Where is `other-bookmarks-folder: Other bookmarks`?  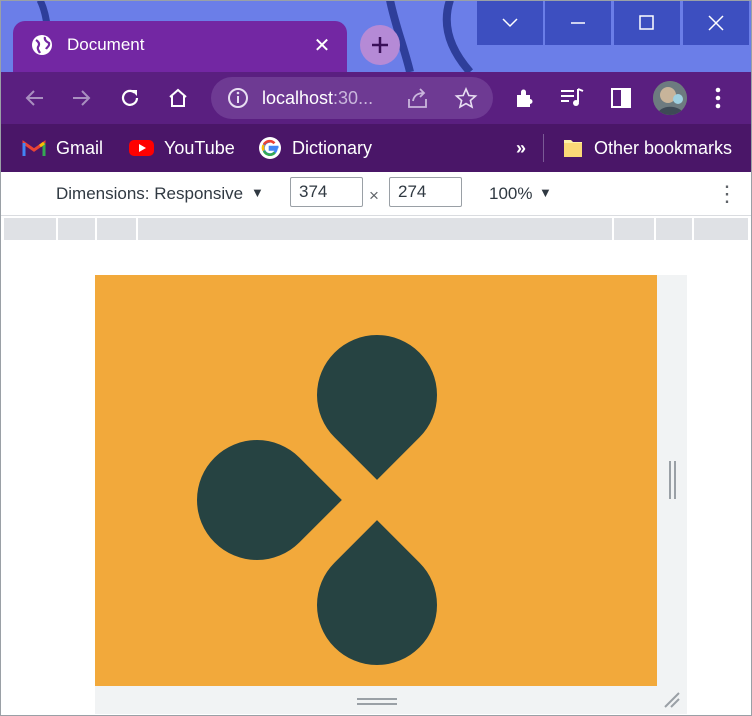 other-bookmarks-folder: Other bookmarks is located at coordinates (647, 148).